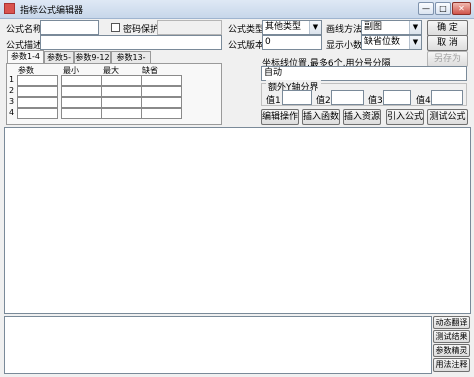 Image resolution: width=474 pixels, height=377 pixels. I want to click on insert-func-button: 插入函数, so click(321, 117).